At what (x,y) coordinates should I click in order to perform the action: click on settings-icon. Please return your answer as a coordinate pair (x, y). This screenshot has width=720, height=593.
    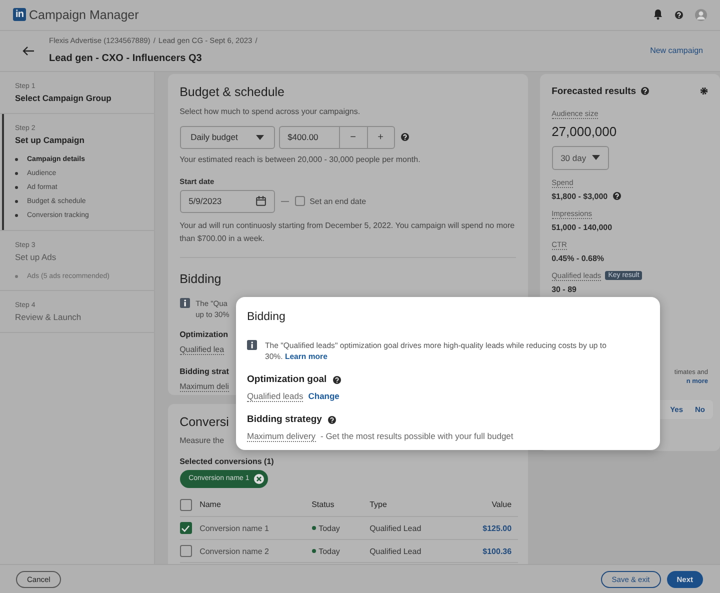
    Looking at the image, I should click on (704, 91).